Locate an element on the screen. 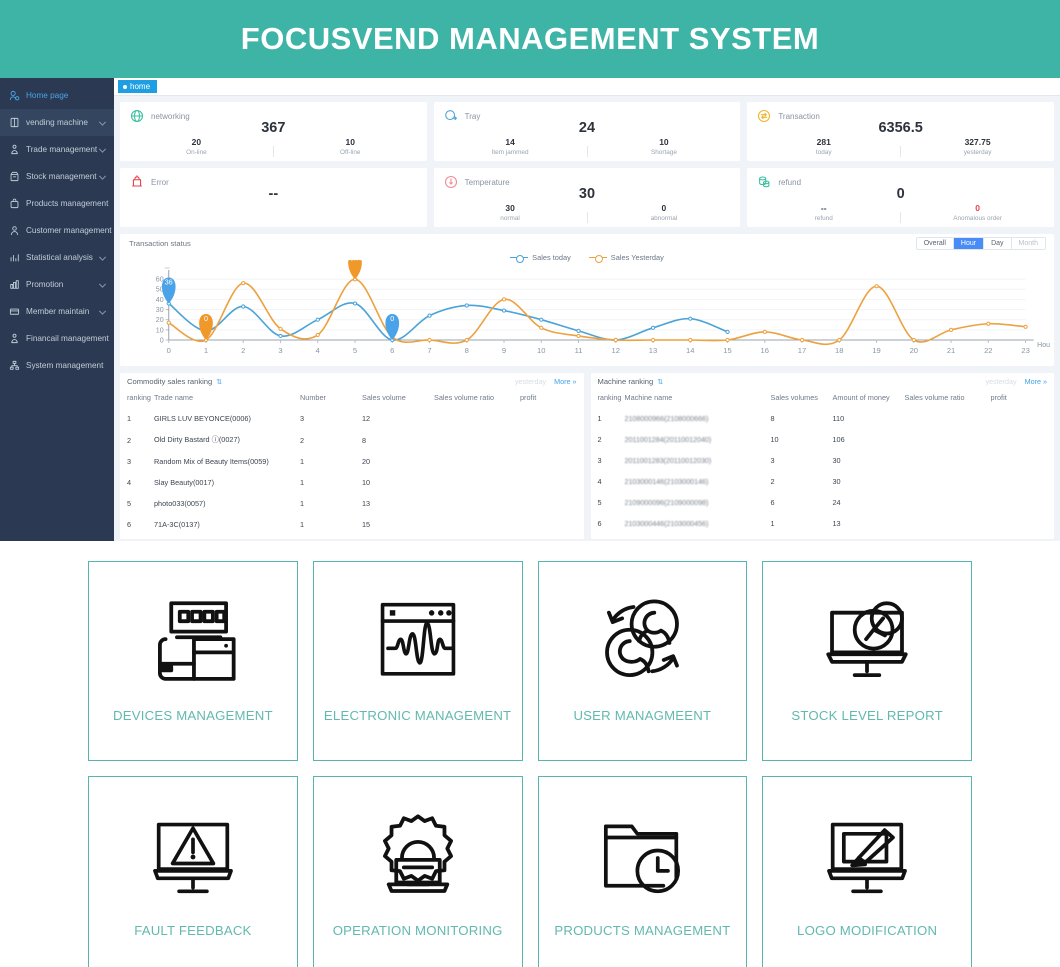 Image resolution: width=1060 pixels, height=967 pixels. table-row: 4 2103000146(2103000146) 2 30 is located at coordinates (823, 481).